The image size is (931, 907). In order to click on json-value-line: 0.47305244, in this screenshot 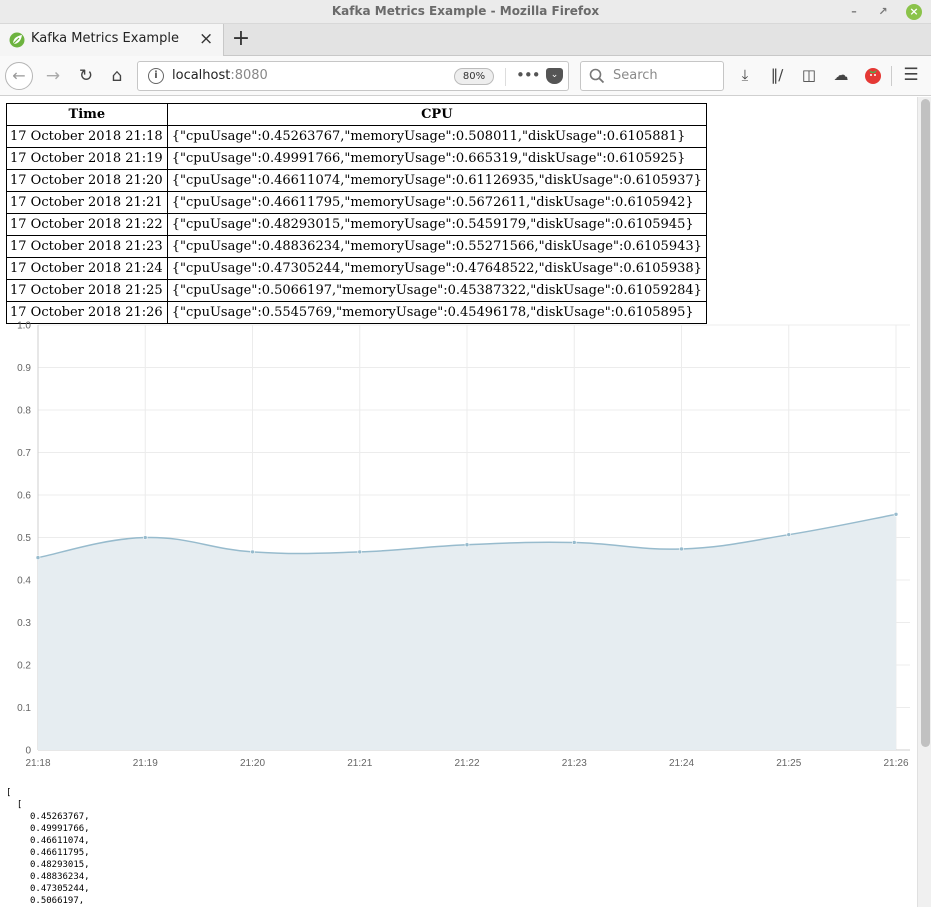, I will do `click(60, 889)`.